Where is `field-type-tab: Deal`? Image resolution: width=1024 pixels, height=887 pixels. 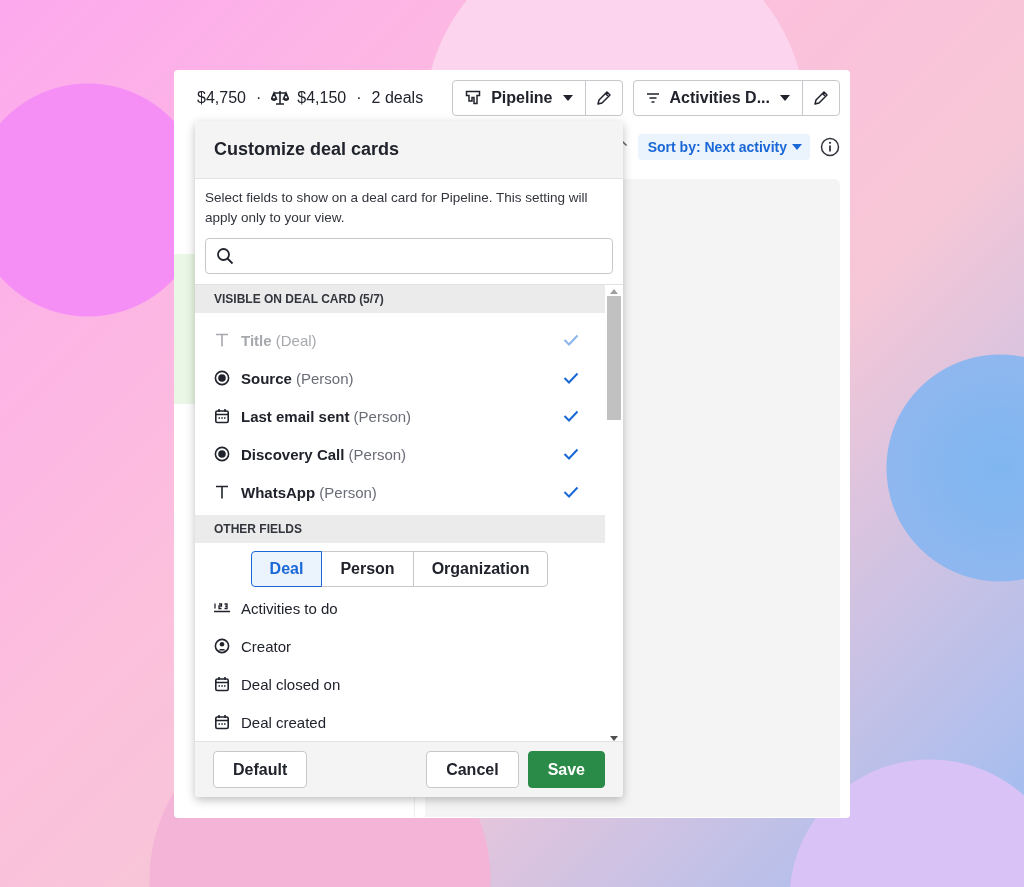
field-type-tab: Deal is located at coordinates (286, 569).